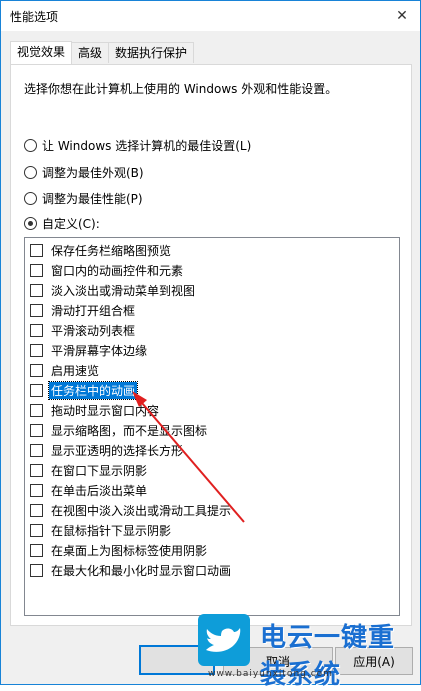  Describe the element at coordinates (181, 89) in the screenshot. I see `panel-description: 选择你想在此计算机上使用的 Windows 外观和性能设置。` at that location.